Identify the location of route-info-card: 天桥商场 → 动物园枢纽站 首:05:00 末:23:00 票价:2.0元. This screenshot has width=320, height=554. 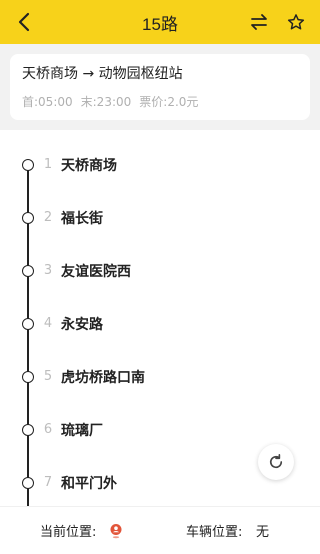
(160, 87).